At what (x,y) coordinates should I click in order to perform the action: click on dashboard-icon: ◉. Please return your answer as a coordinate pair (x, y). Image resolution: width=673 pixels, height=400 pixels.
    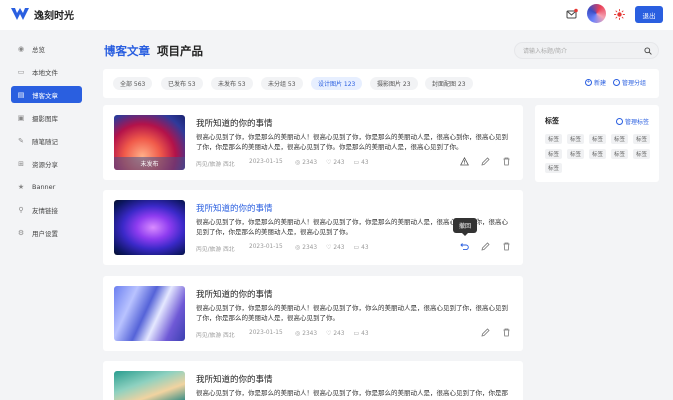
    Looking at the image, I should click on (21, 48).